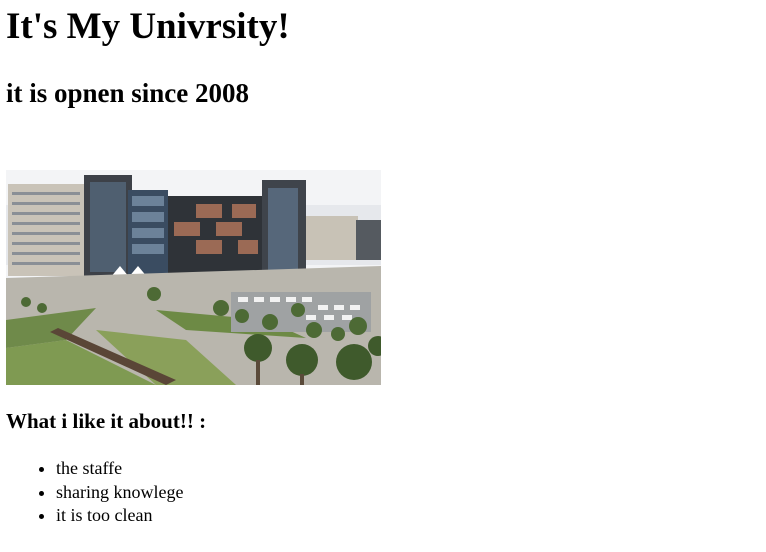 Image resolution: width=766 pixels, height=552 pixels. I want to click on page-title: It's My Univrsity!, so click(148, 26).